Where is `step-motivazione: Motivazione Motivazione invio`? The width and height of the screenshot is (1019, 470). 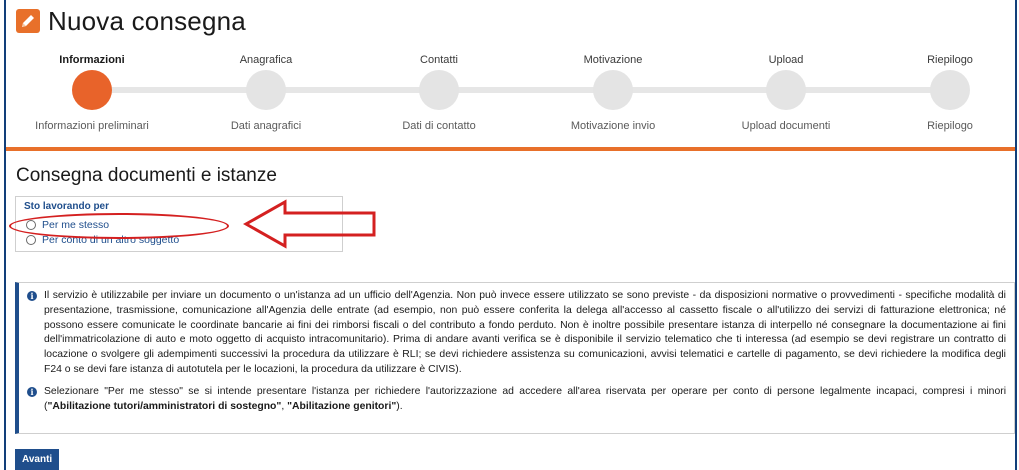
step-motivazione: Motivazione Motivazione invio is located at coordinates (613, 92).